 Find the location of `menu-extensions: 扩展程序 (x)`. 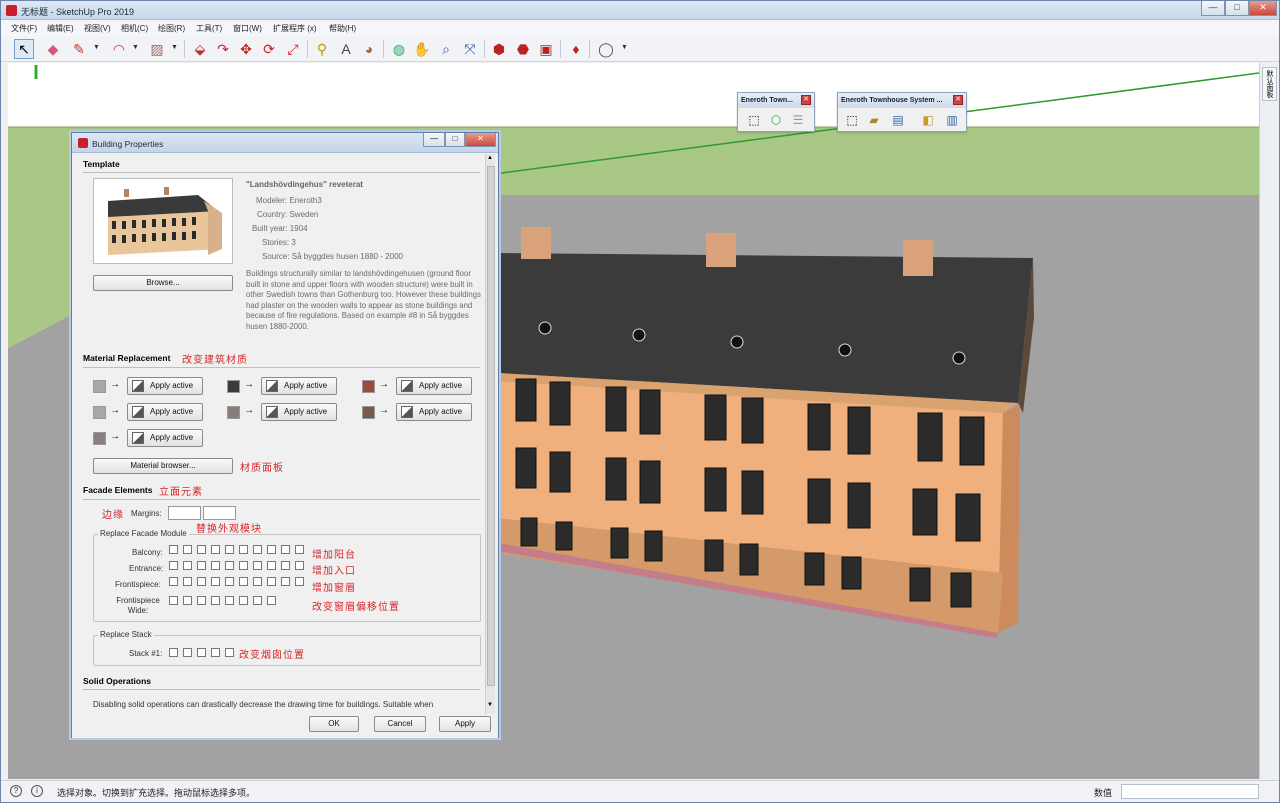

menu-extensions: 扩展程序 (x) is located at coordinates (295, 28).